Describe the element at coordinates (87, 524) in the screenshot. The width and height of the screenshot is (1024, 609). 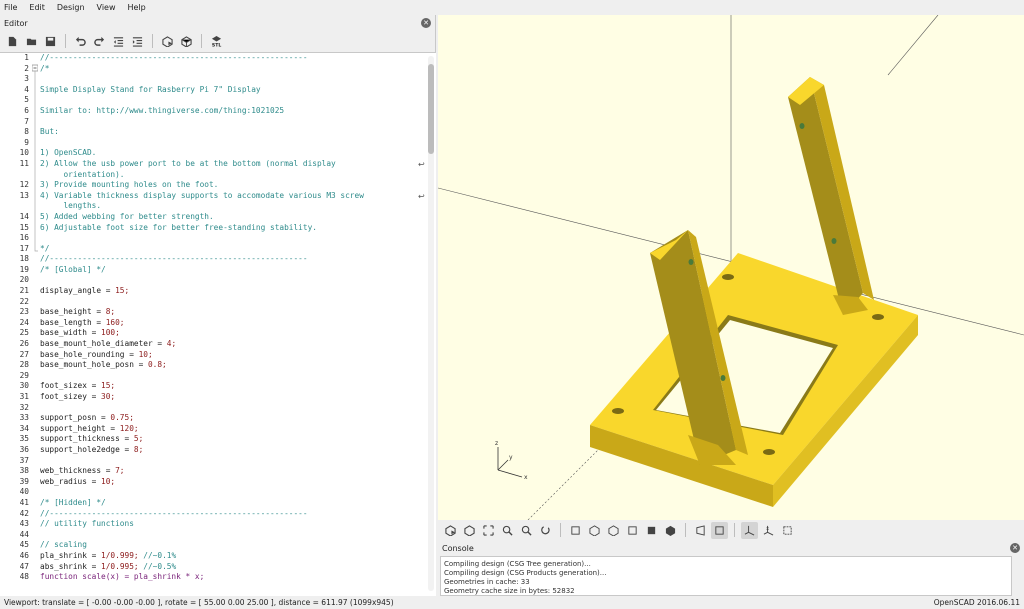
I see `code-line: // utility functions` at that location.